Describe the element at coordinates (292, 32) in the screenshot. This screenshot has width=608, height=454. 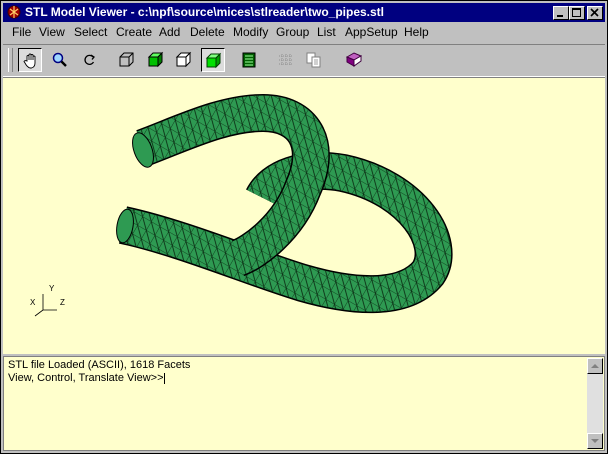
I see `menu-group: Group` at that location.